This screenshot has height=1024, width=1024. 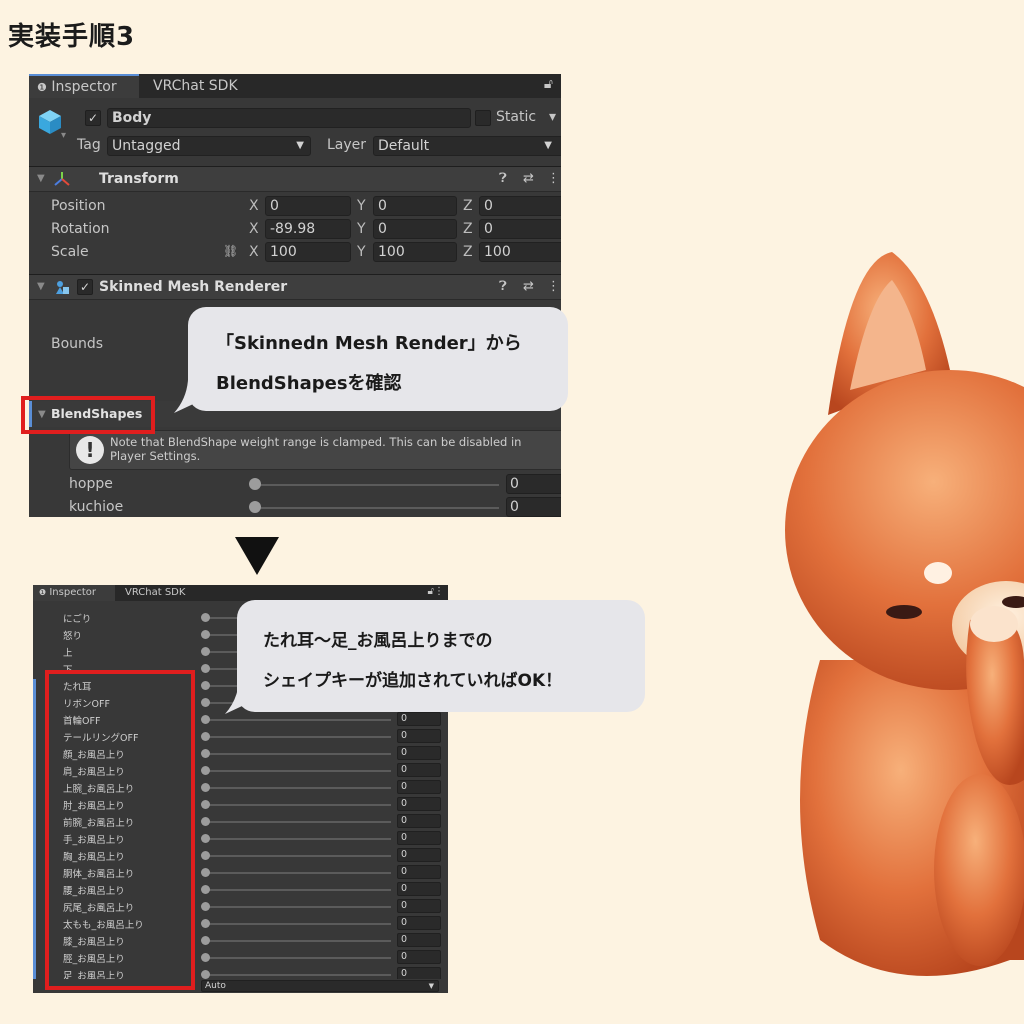 I want to click on bubble-line-1: たれ耳～足_お風呂上りまでの, so click(x=378, y=641).